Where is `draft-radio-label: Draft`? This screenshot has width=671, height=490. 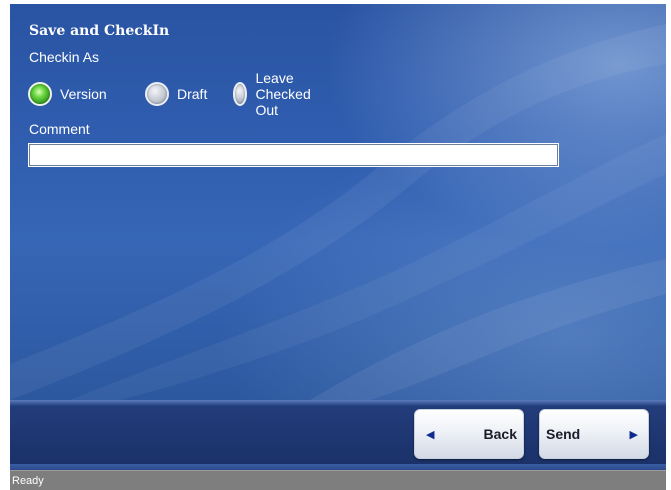 draft-radio-label: Draft is located at coordinates (192, 94).